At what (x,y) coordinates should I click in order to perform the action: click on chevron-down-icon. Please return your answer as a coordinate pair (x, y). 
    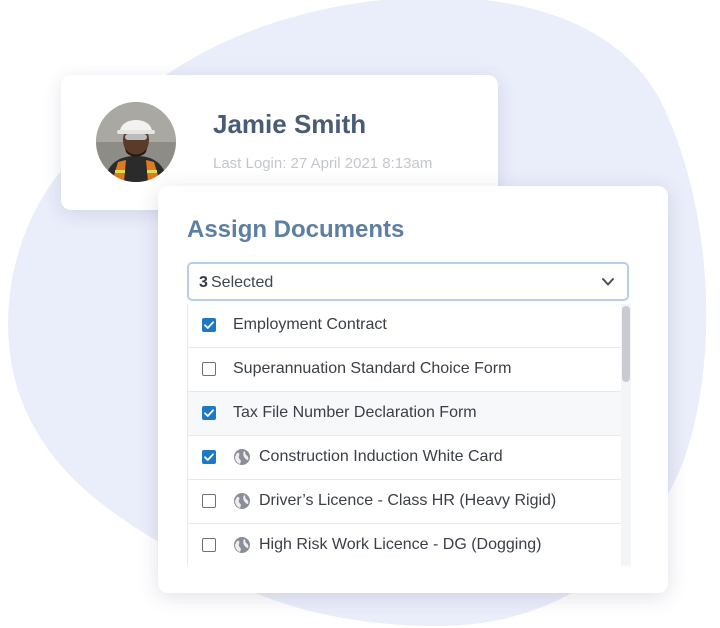
    Looking at the image, I should click on (608, 282).